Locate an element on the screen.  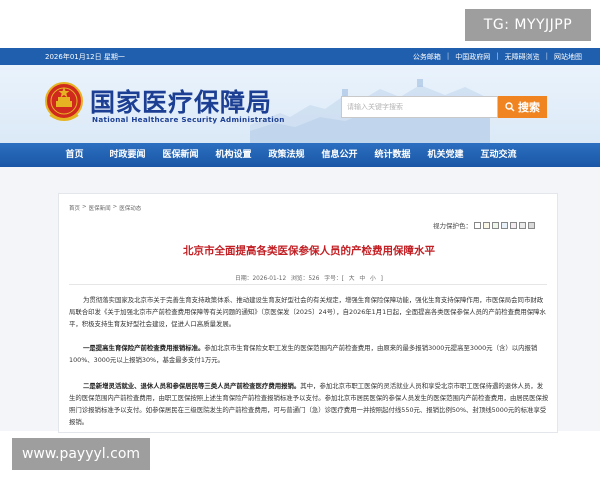
national-emblem-icon is located at coordinates (64, 101).